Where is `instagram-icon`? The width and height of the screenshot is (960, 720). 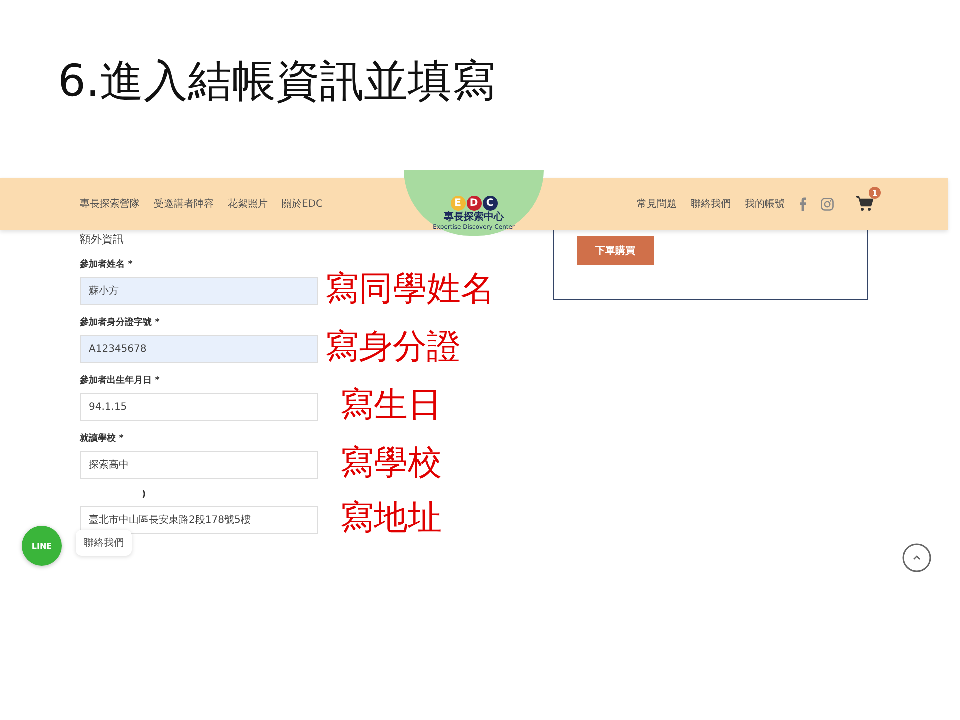
instagram-icon is located at coordinates (827, 204).